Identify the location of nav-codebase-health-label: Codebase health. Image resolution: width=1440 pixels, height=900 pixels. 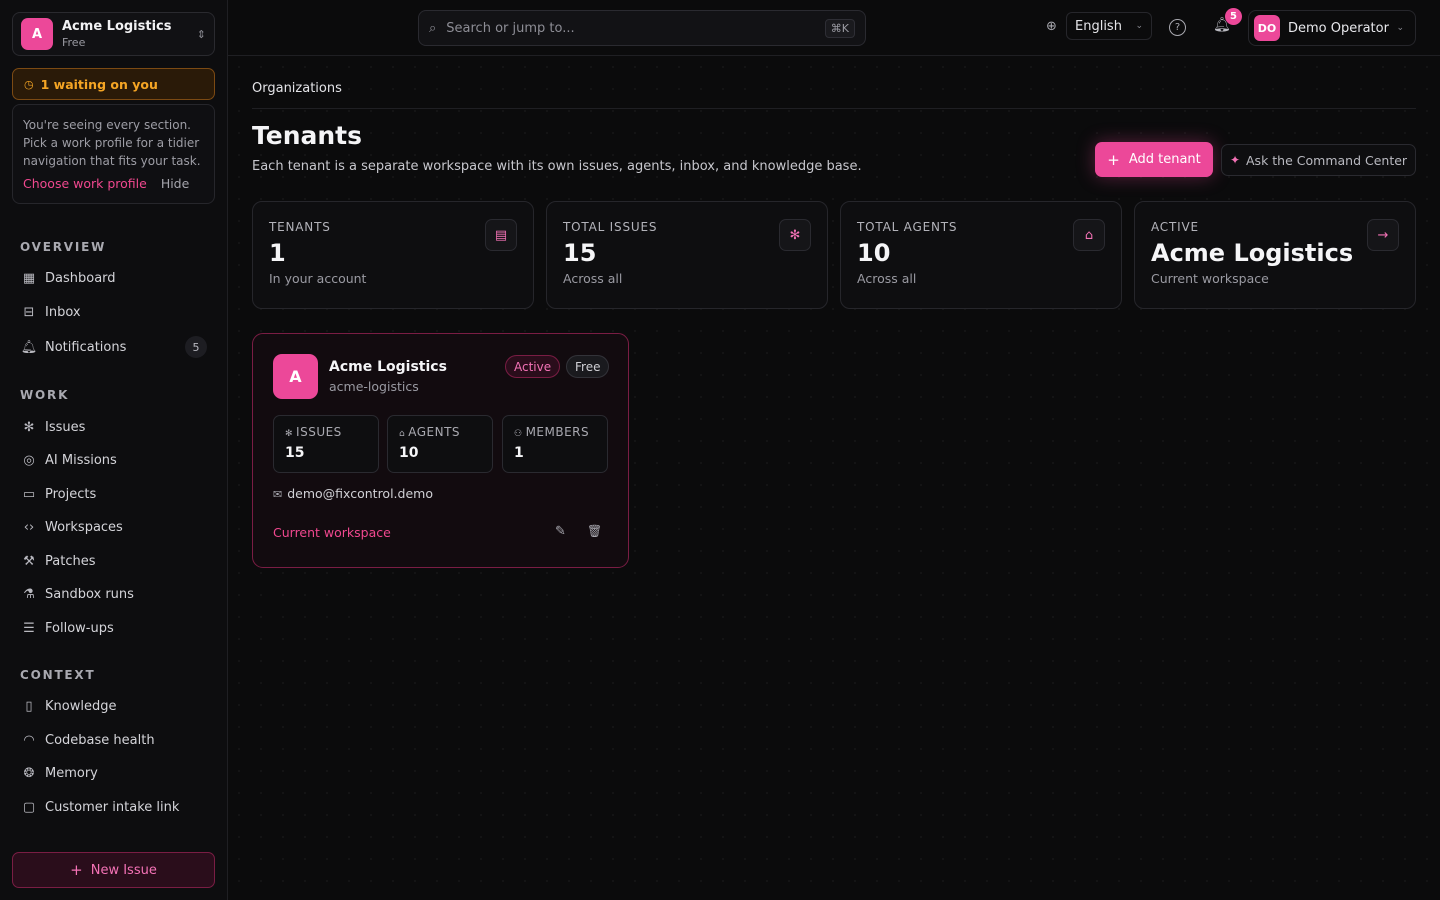
(100, 740).